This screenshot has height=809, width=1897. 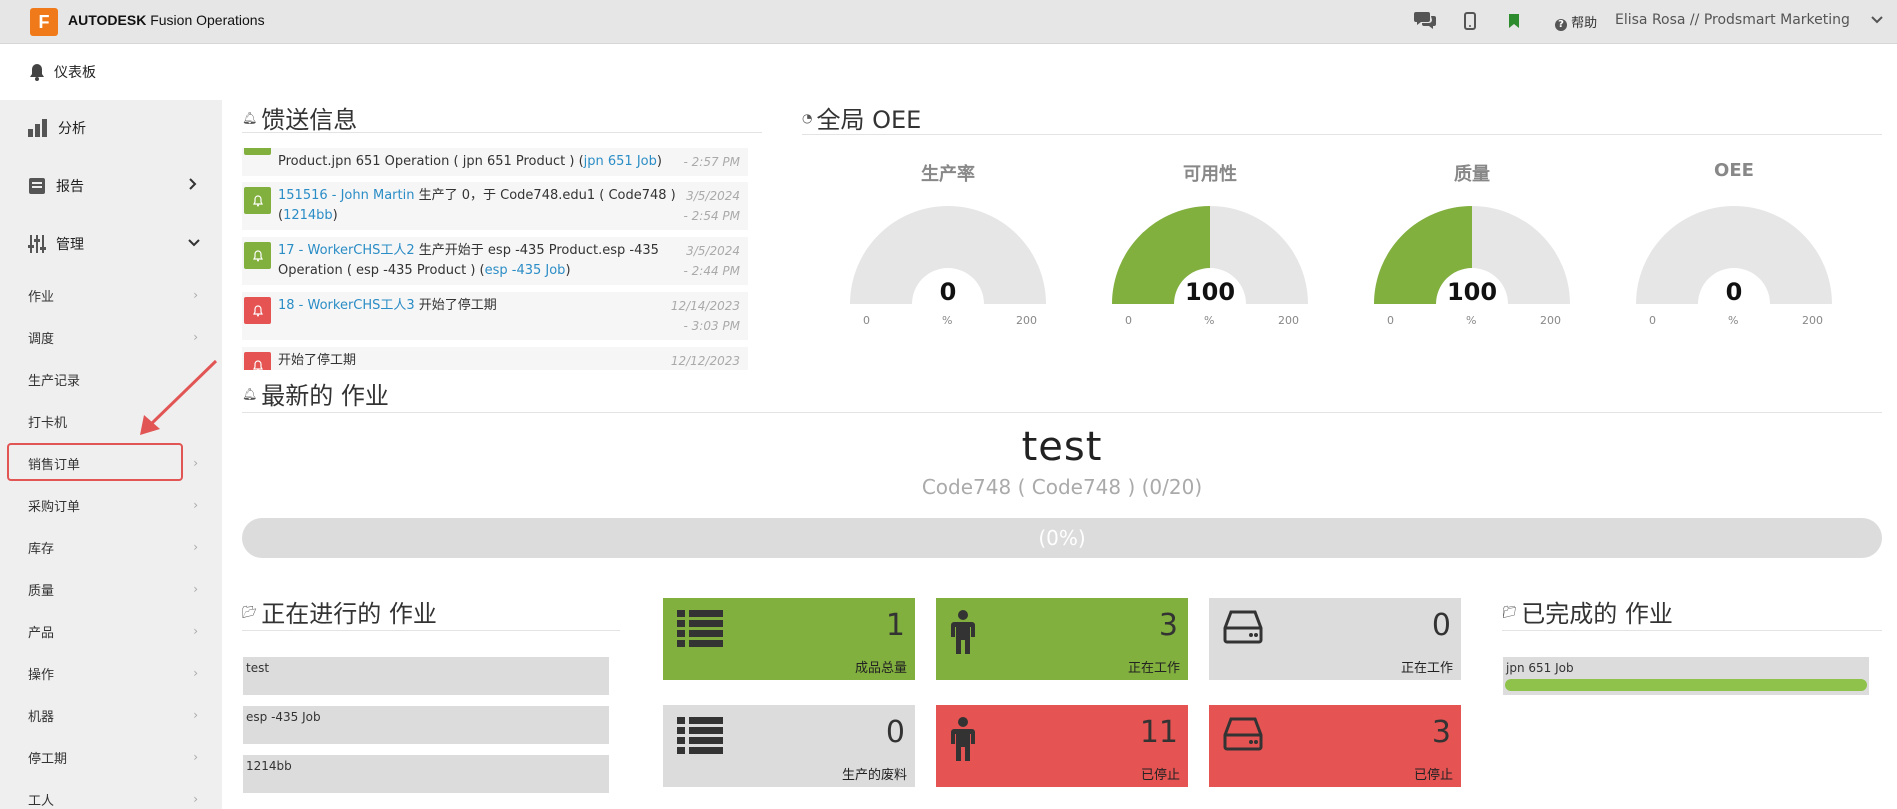 What do you see at coordinates (426, 774) in the screenshot?
I see `in-progress-job: 1214bb` at bounding box center [426, 774].